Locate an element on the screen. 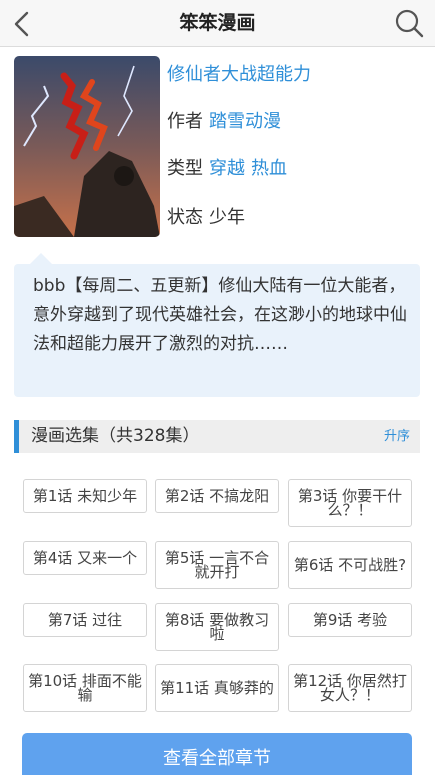 The height and width of the screenshot is (775, 435). author-label: 作者 is located at coordinates (185, 121).